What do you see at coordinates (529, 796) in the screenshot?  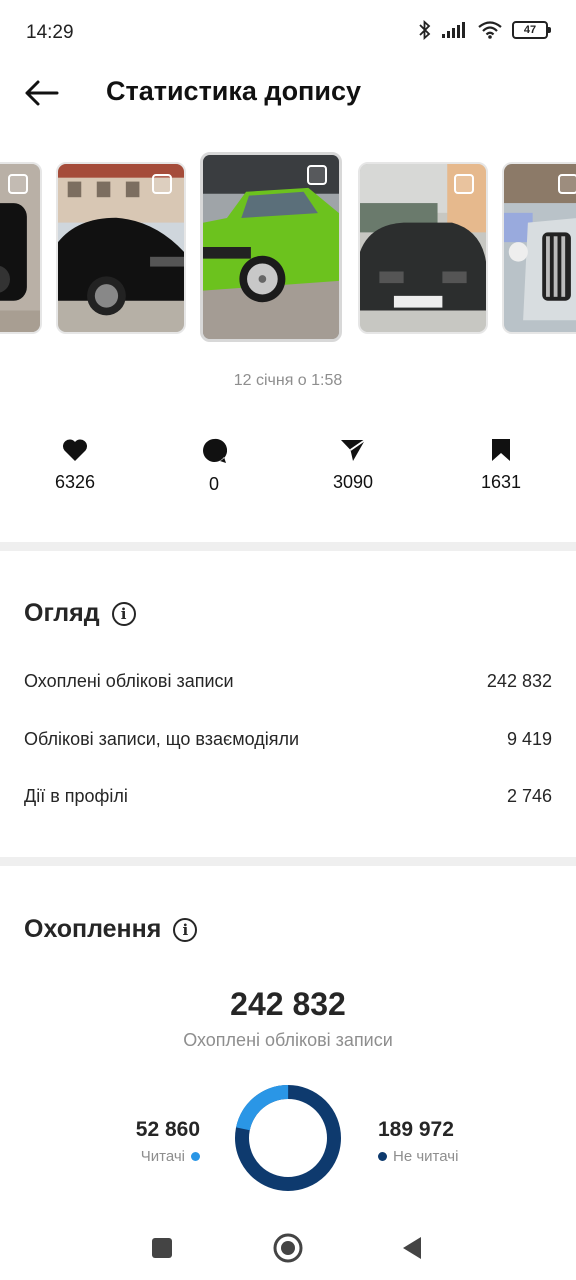 I see `stat-value: 2 746` at bounding box center [529, 796].